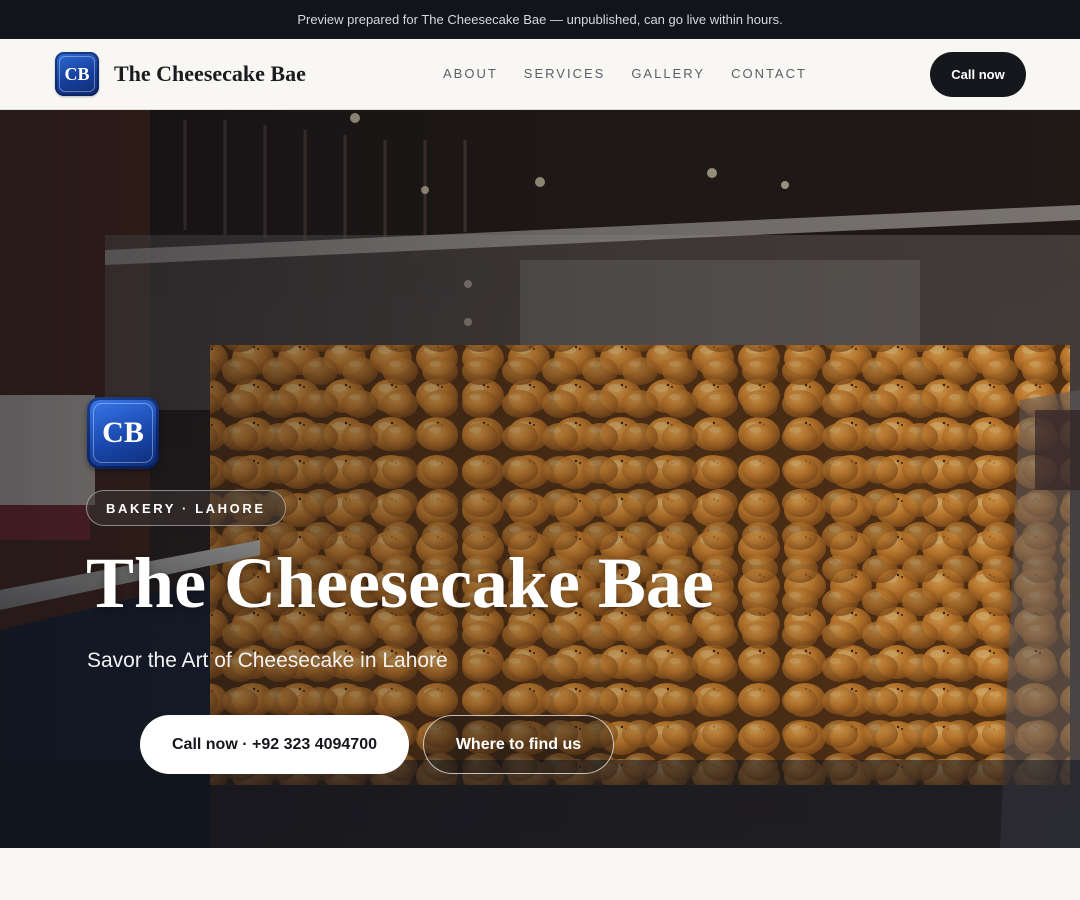 This screenshot has height=900, width=1080. I want to click on header-call-button: Call now, so click(978, 74).